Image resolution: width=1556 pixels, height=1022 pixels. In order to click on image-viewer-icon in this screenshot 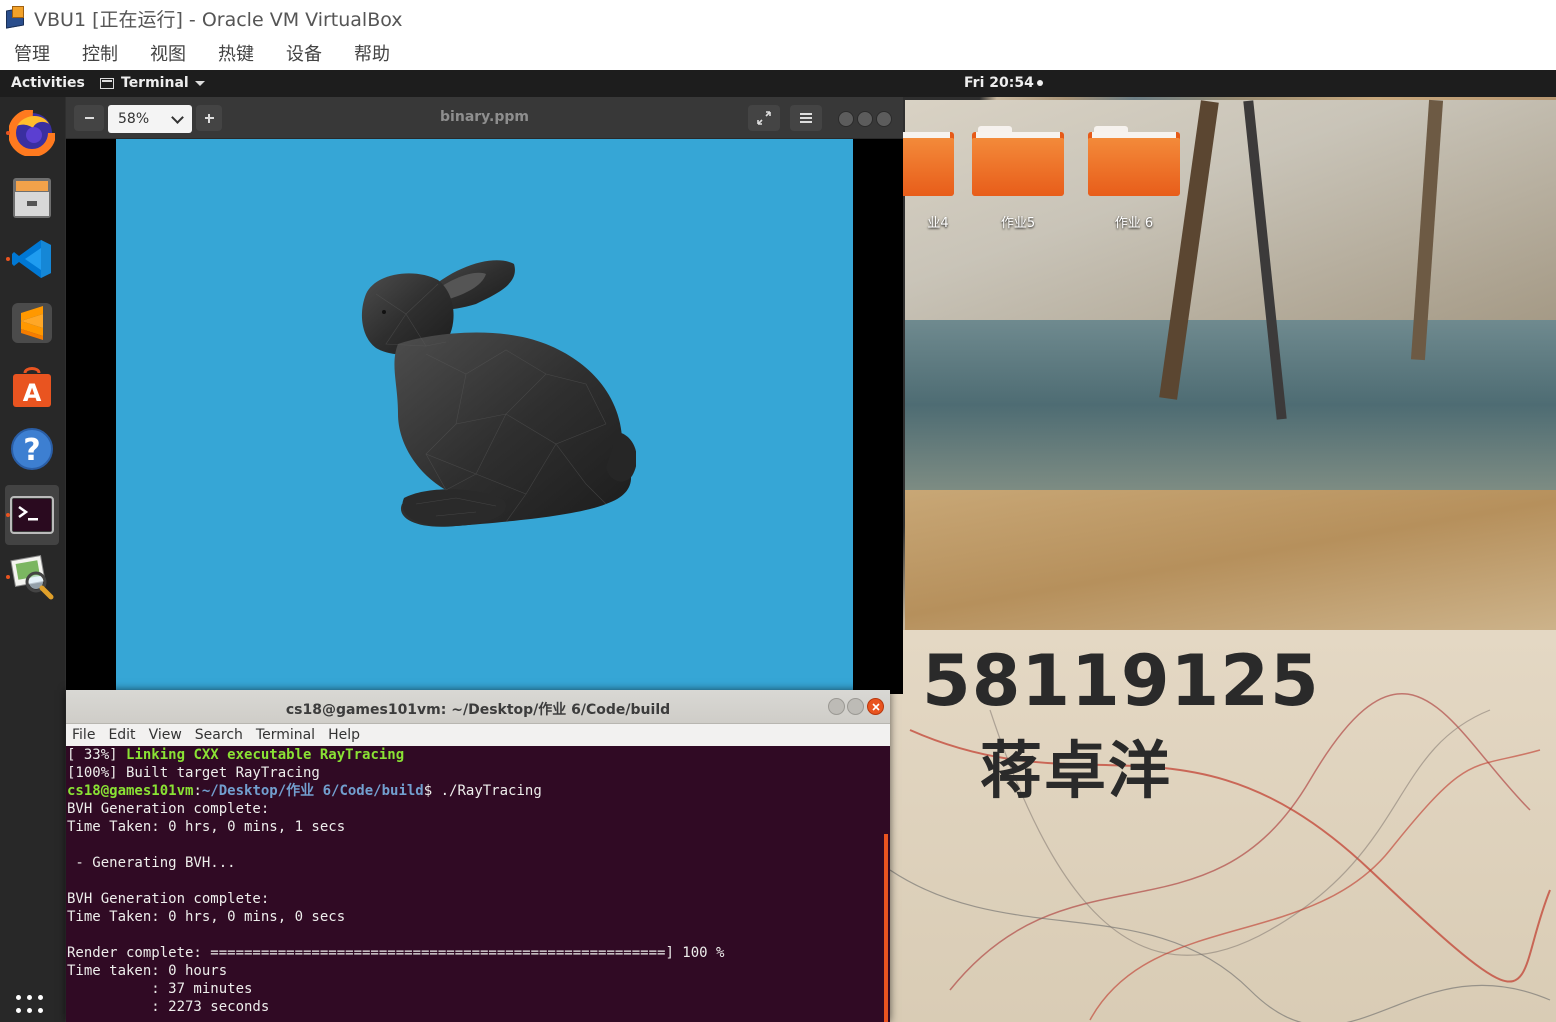, I will do `click(32, 577)`.